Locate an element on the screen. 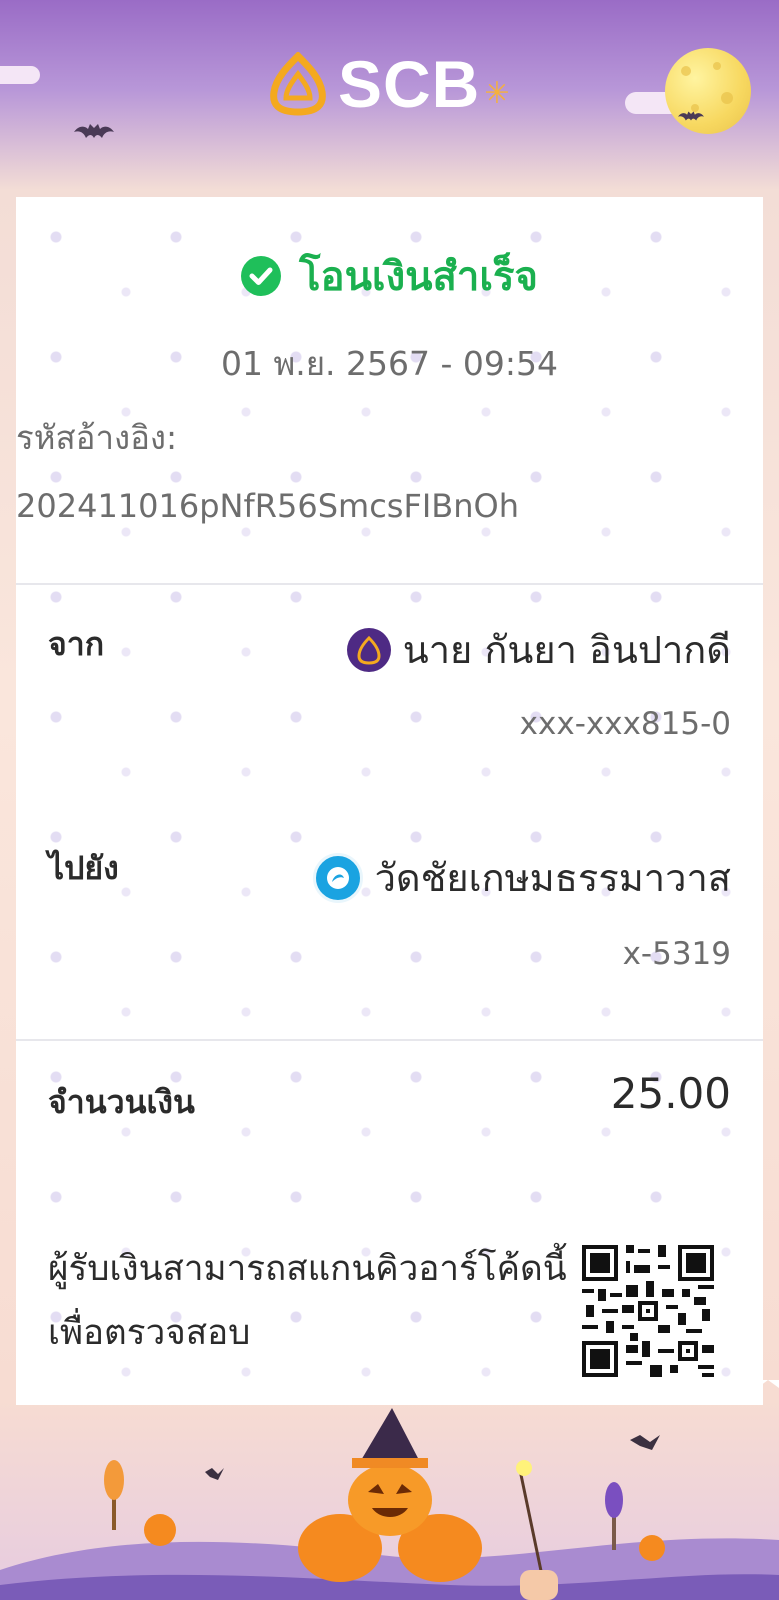 This screenshot has height=1600, width=779. from-account-number: xxx-xxx815-0 is located at coordinates (625, 724).